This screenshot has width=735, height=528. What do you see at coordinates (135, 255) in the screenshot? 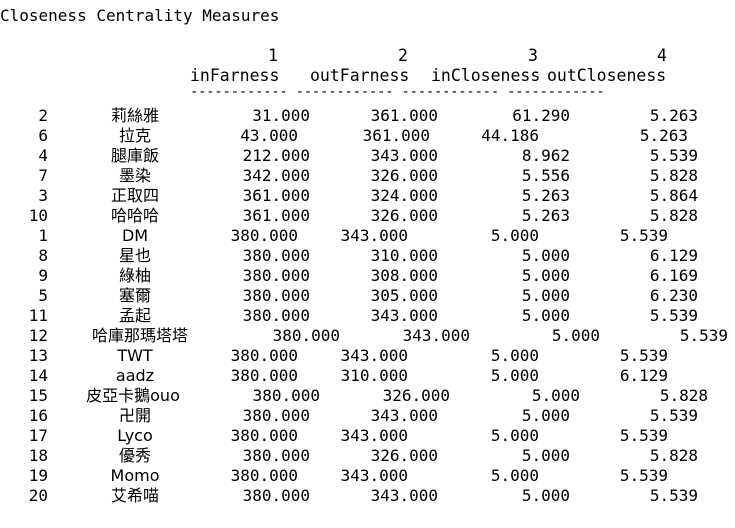
I see `row-name: 星也` at bounding box center [135, 255].